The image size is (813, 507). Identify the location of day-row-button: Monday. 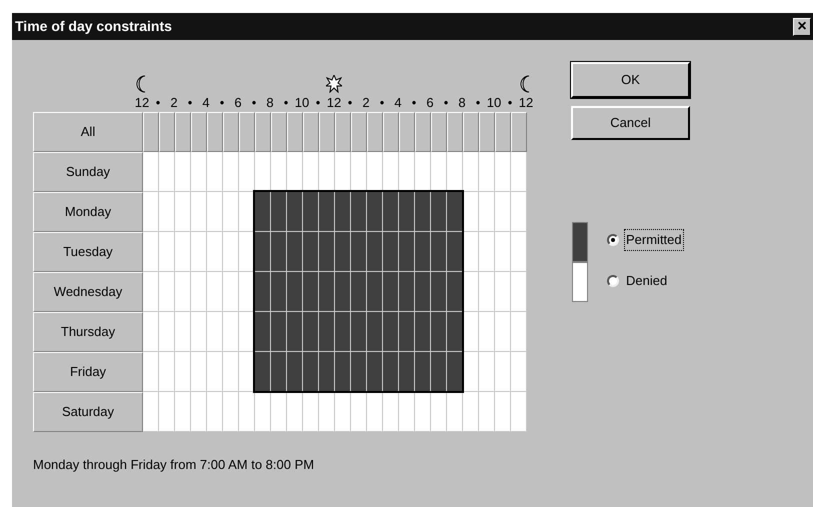
(88, 212).